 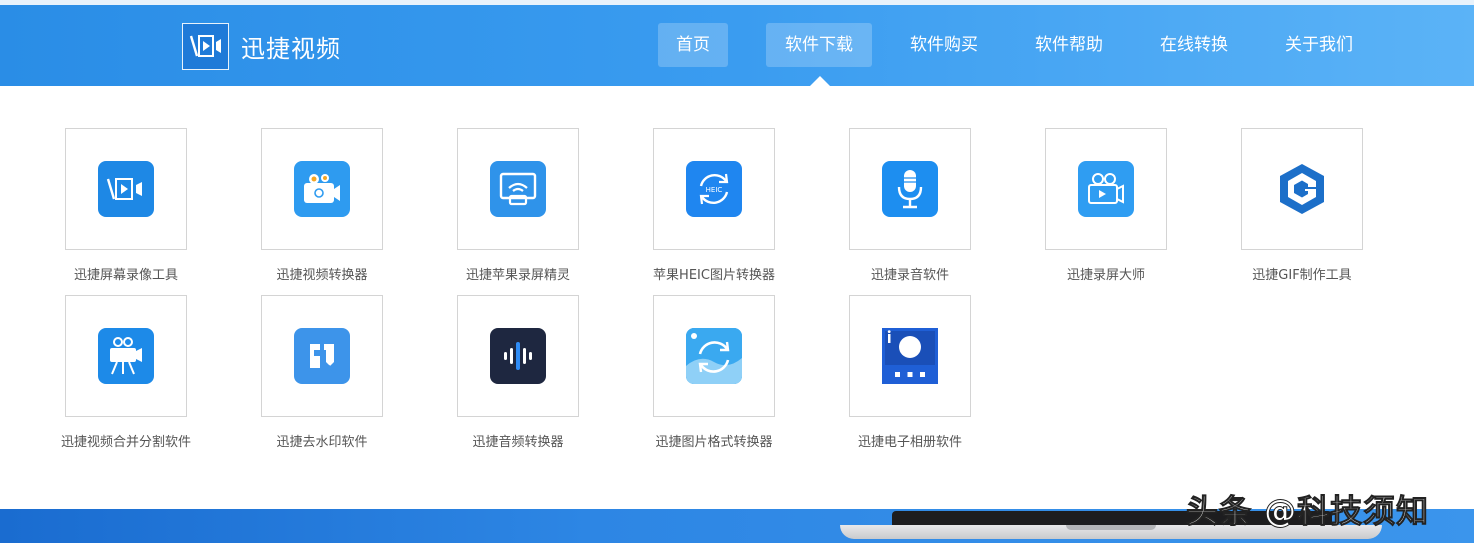 What do you see at coordinates (820, 81) in the screenshot?
I see `active-nav-pointer` at bounding box center [820, 81].